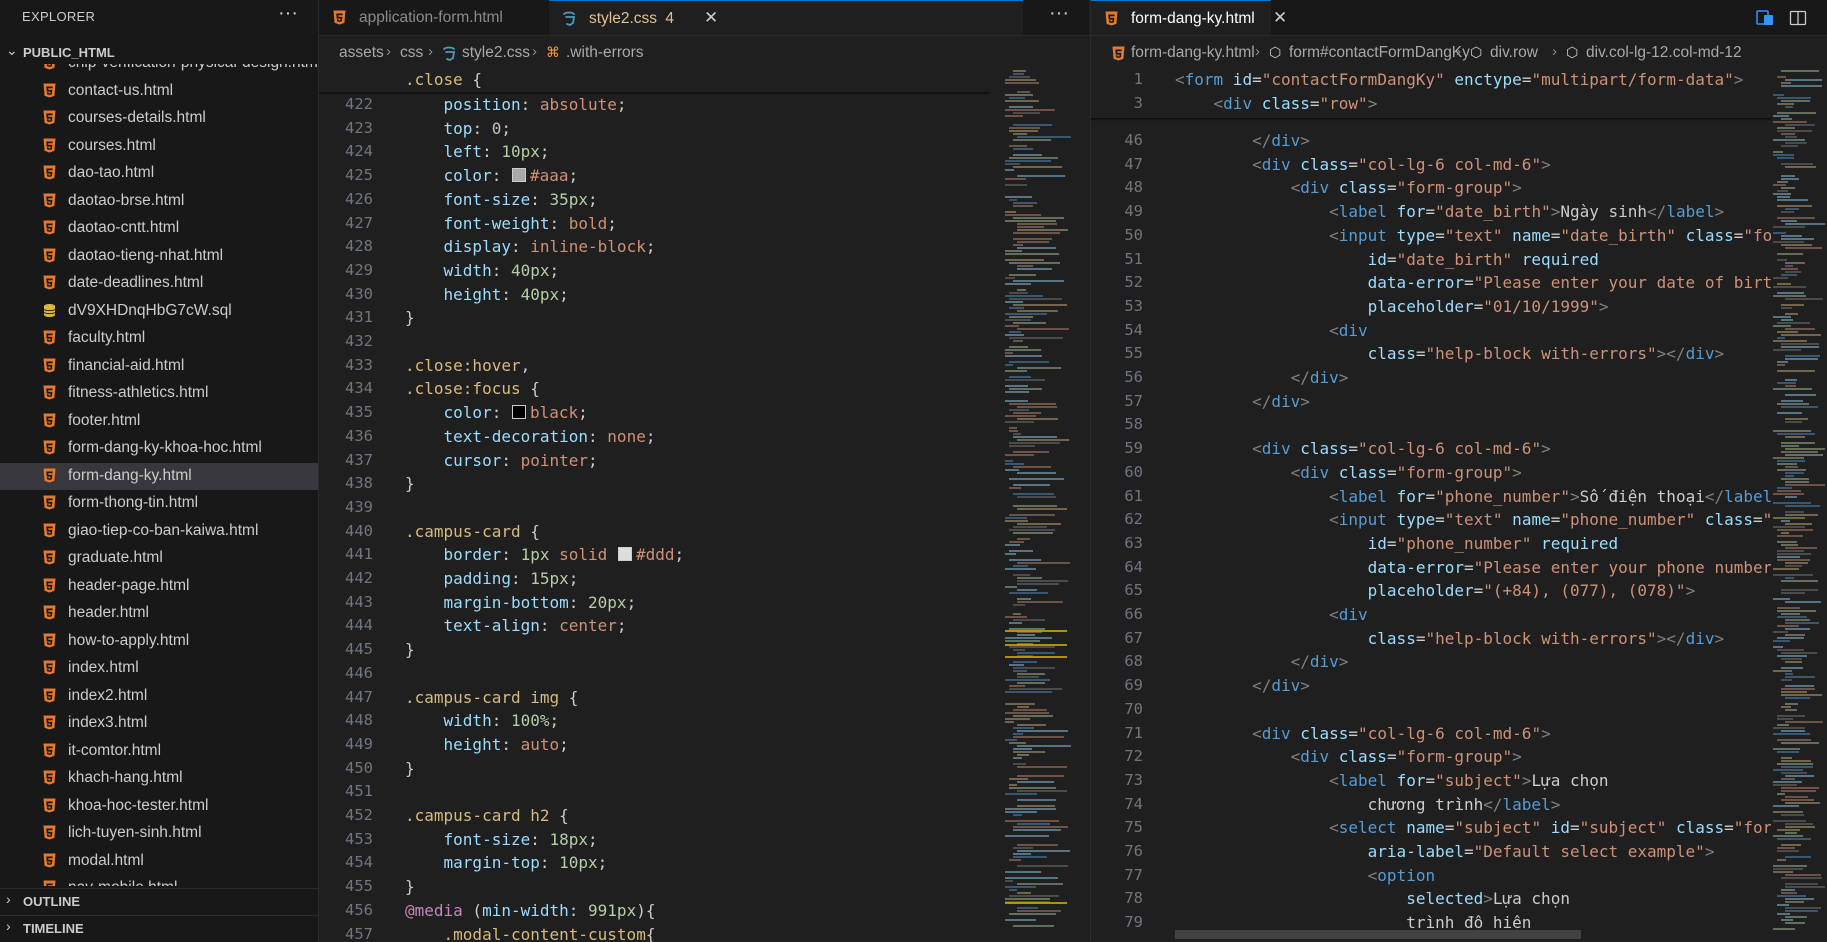 The height and width of the screenshot is (942, 1827). What do you see at coordinates (496, 413) in the screenshot?
I see `code-text: color: black;` at bounding box center [496, 413].